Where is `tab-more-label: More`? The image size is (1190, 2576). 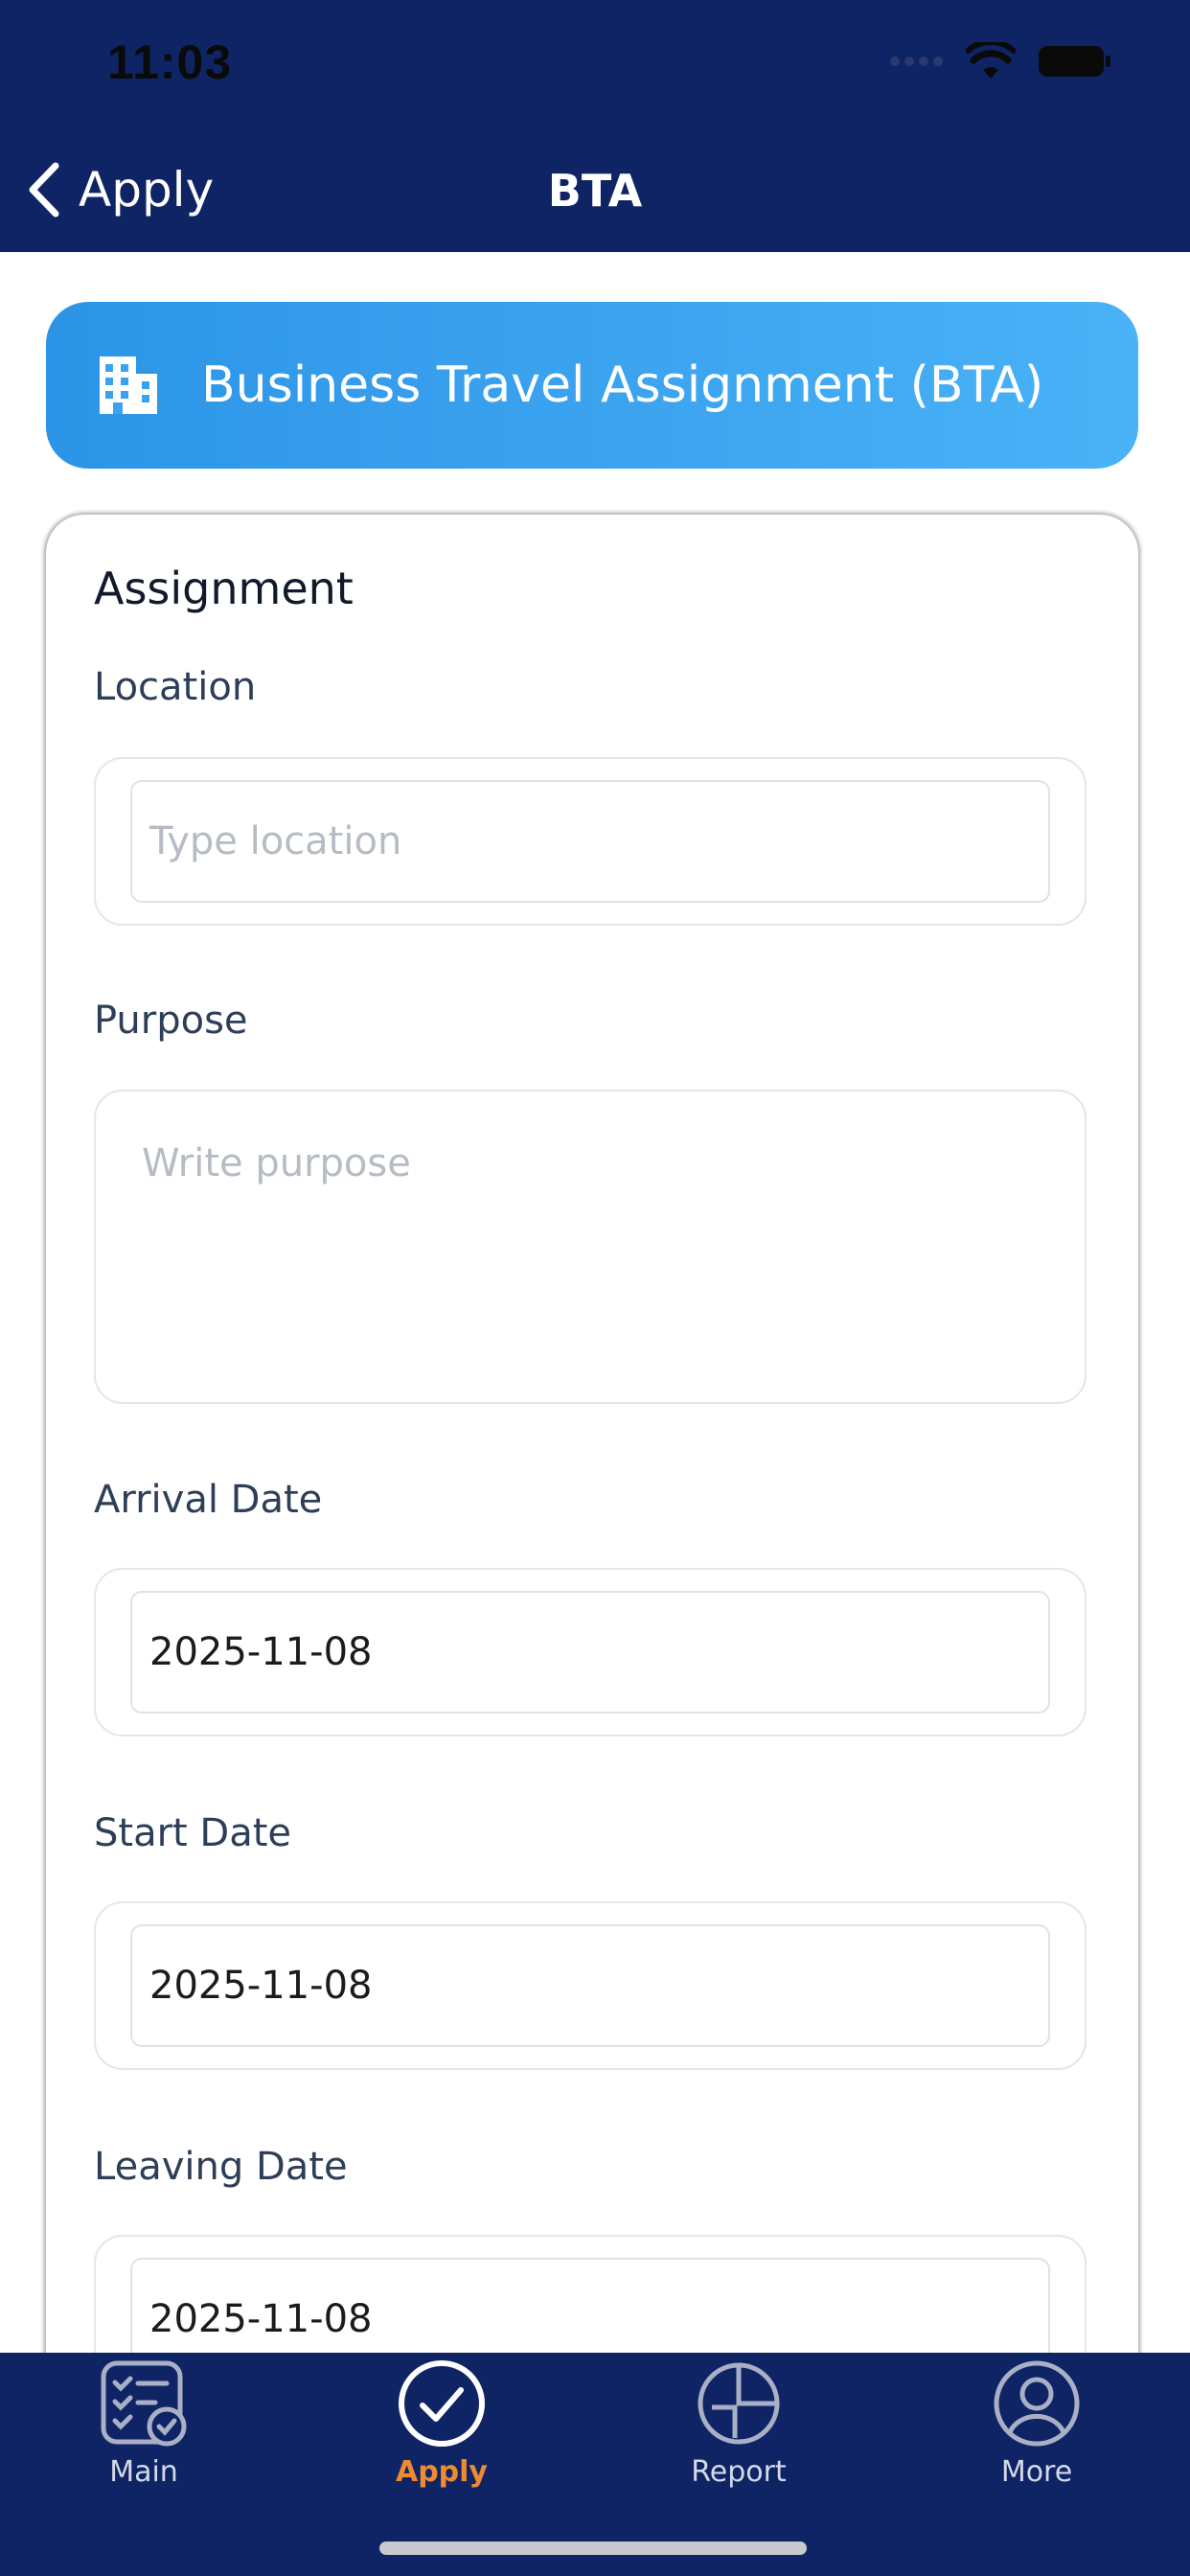 tab-more-label: More is located at coordinates (1037, 2472).